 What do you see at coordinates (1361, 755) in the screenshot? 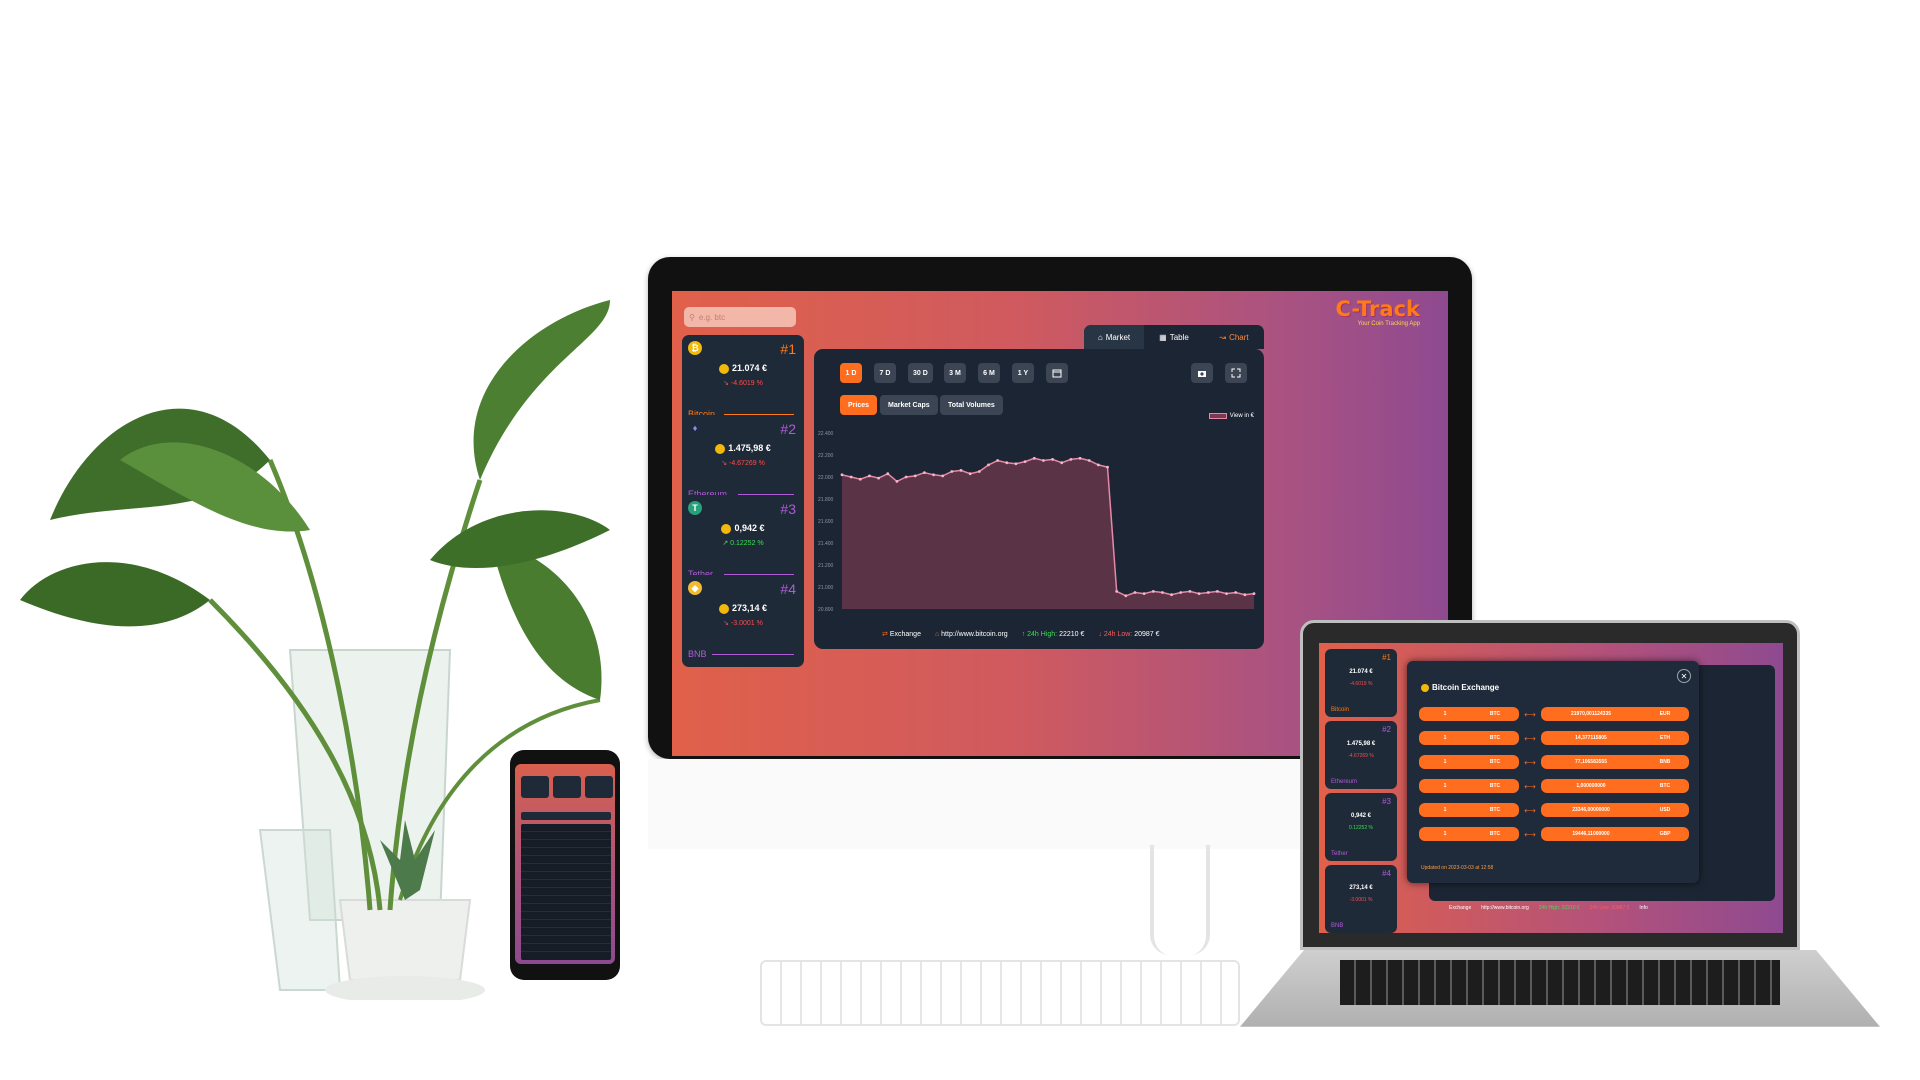
I see `laptop-coin-card-ethereum: #2 1.475,98 € -4.67269 % Ethereum` at bounding box center [1361, 755].